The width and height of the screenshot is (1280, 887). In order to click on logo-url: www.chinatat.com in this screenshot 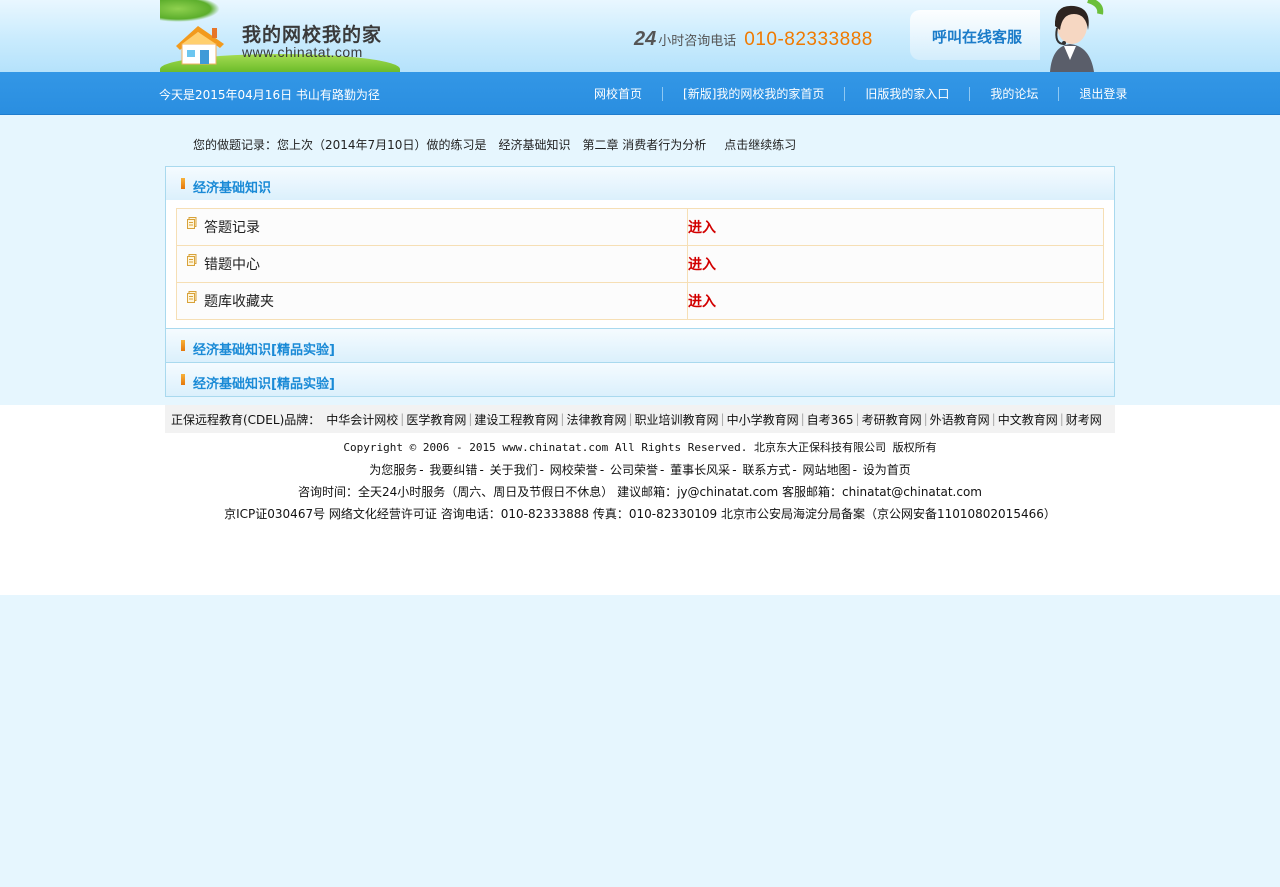, I will do `click(302, 52)`.